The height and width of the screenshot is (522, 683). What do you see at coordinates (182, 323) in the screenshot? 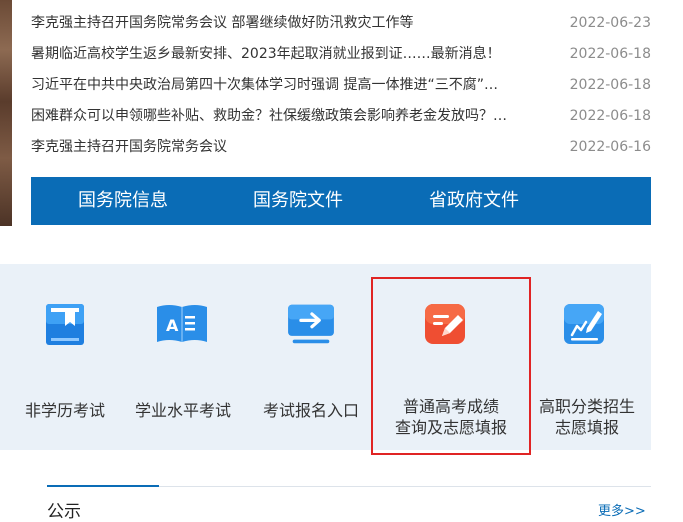
I see `open-book-a-icon: A` at bounding box center [182, 323].